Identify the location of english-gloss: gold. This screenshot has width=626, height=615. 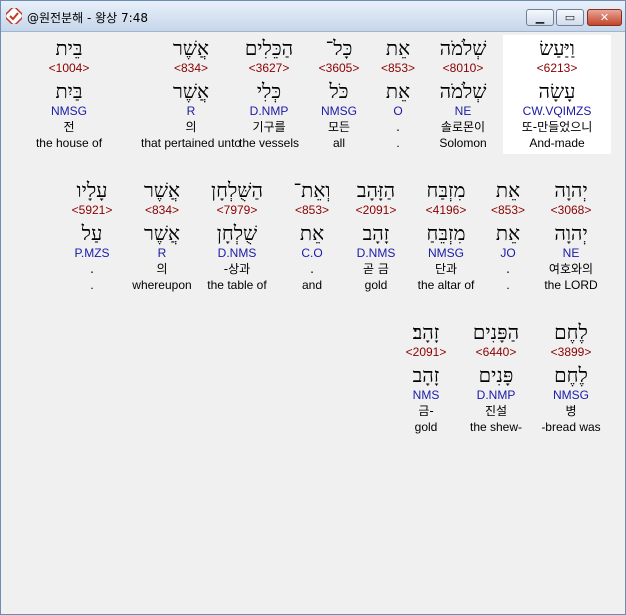
(426, 427).